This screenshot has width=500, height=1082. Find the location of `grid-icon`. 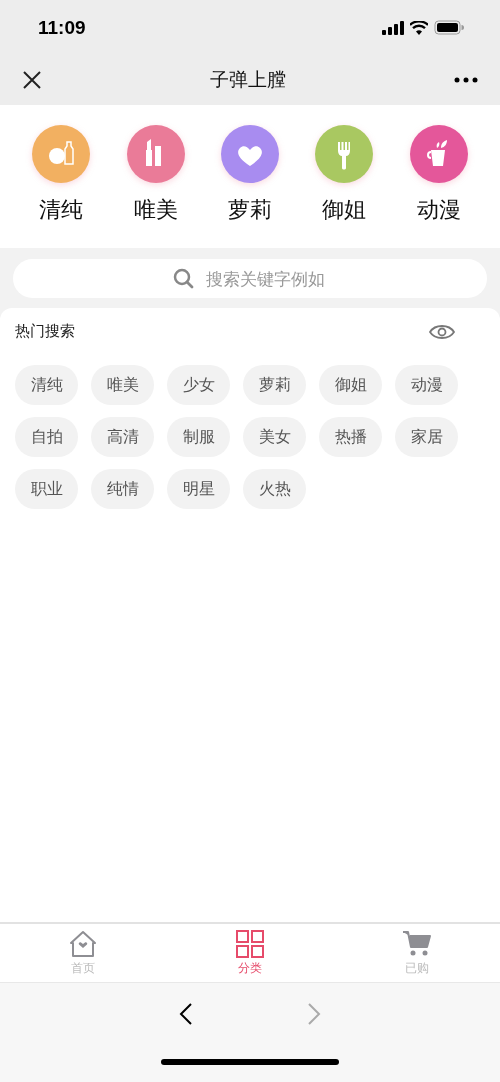

grid-icon is located at coordinates (250, 943).